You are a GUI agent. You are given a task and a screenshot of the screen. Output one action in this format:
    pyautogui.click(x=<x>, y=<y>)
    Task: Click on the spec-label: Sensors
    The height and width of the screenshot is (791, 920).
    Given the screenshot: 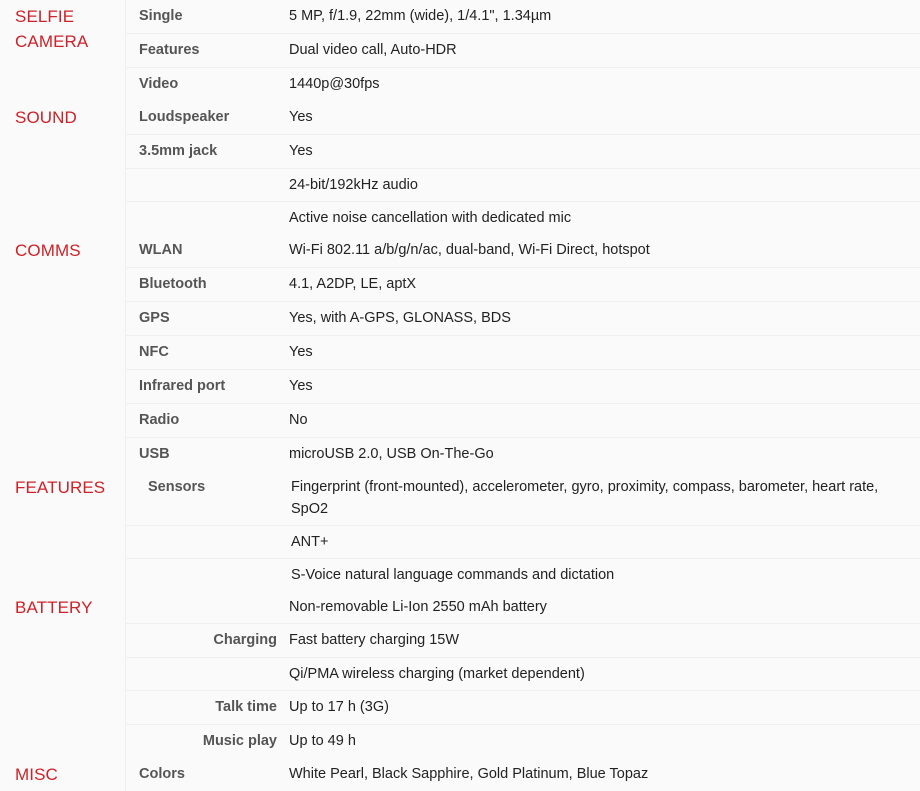 What is the action you would take?
    pyautogui.click(x=207, y=498)
    